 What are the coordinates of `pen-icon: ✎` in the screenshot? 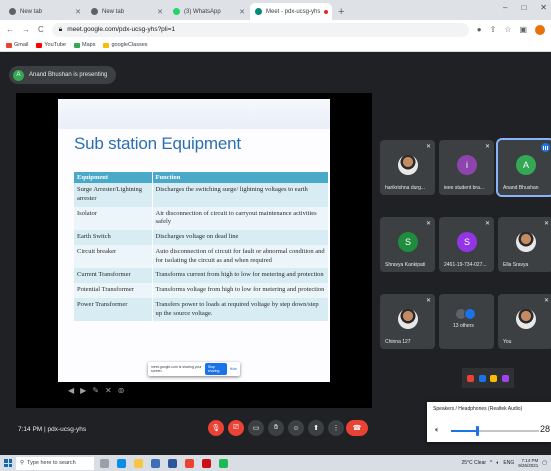 It's located at (95, 390).